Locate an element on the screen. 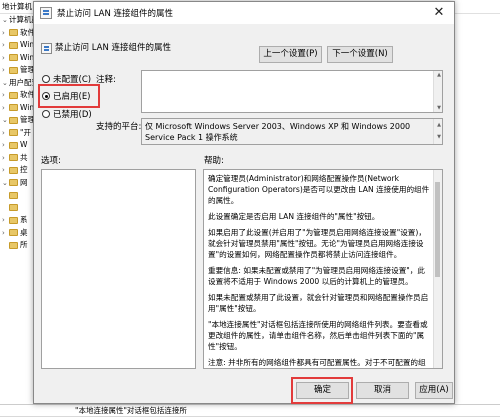 The image size is (500, 417). help-paragraph: 此设置确定是否启用 LAN 连接组件的"属性"按钮。 is located at coordinates (294, 216).